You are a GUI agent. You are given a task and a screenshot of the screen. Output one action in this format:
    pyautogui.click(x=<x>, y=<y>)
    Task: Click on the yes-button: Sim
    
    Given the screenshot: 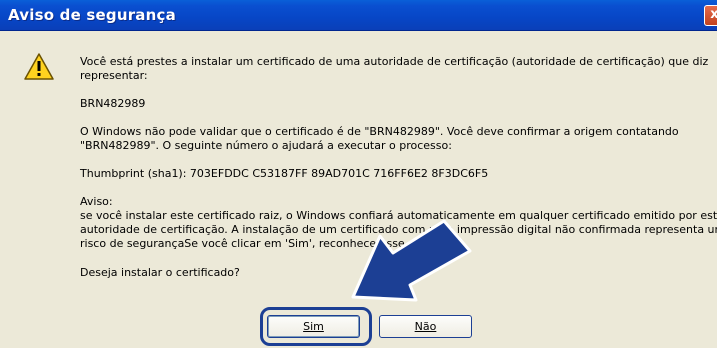 What is the action you would take?
    pyautogui.click(x=313, y=326)
    